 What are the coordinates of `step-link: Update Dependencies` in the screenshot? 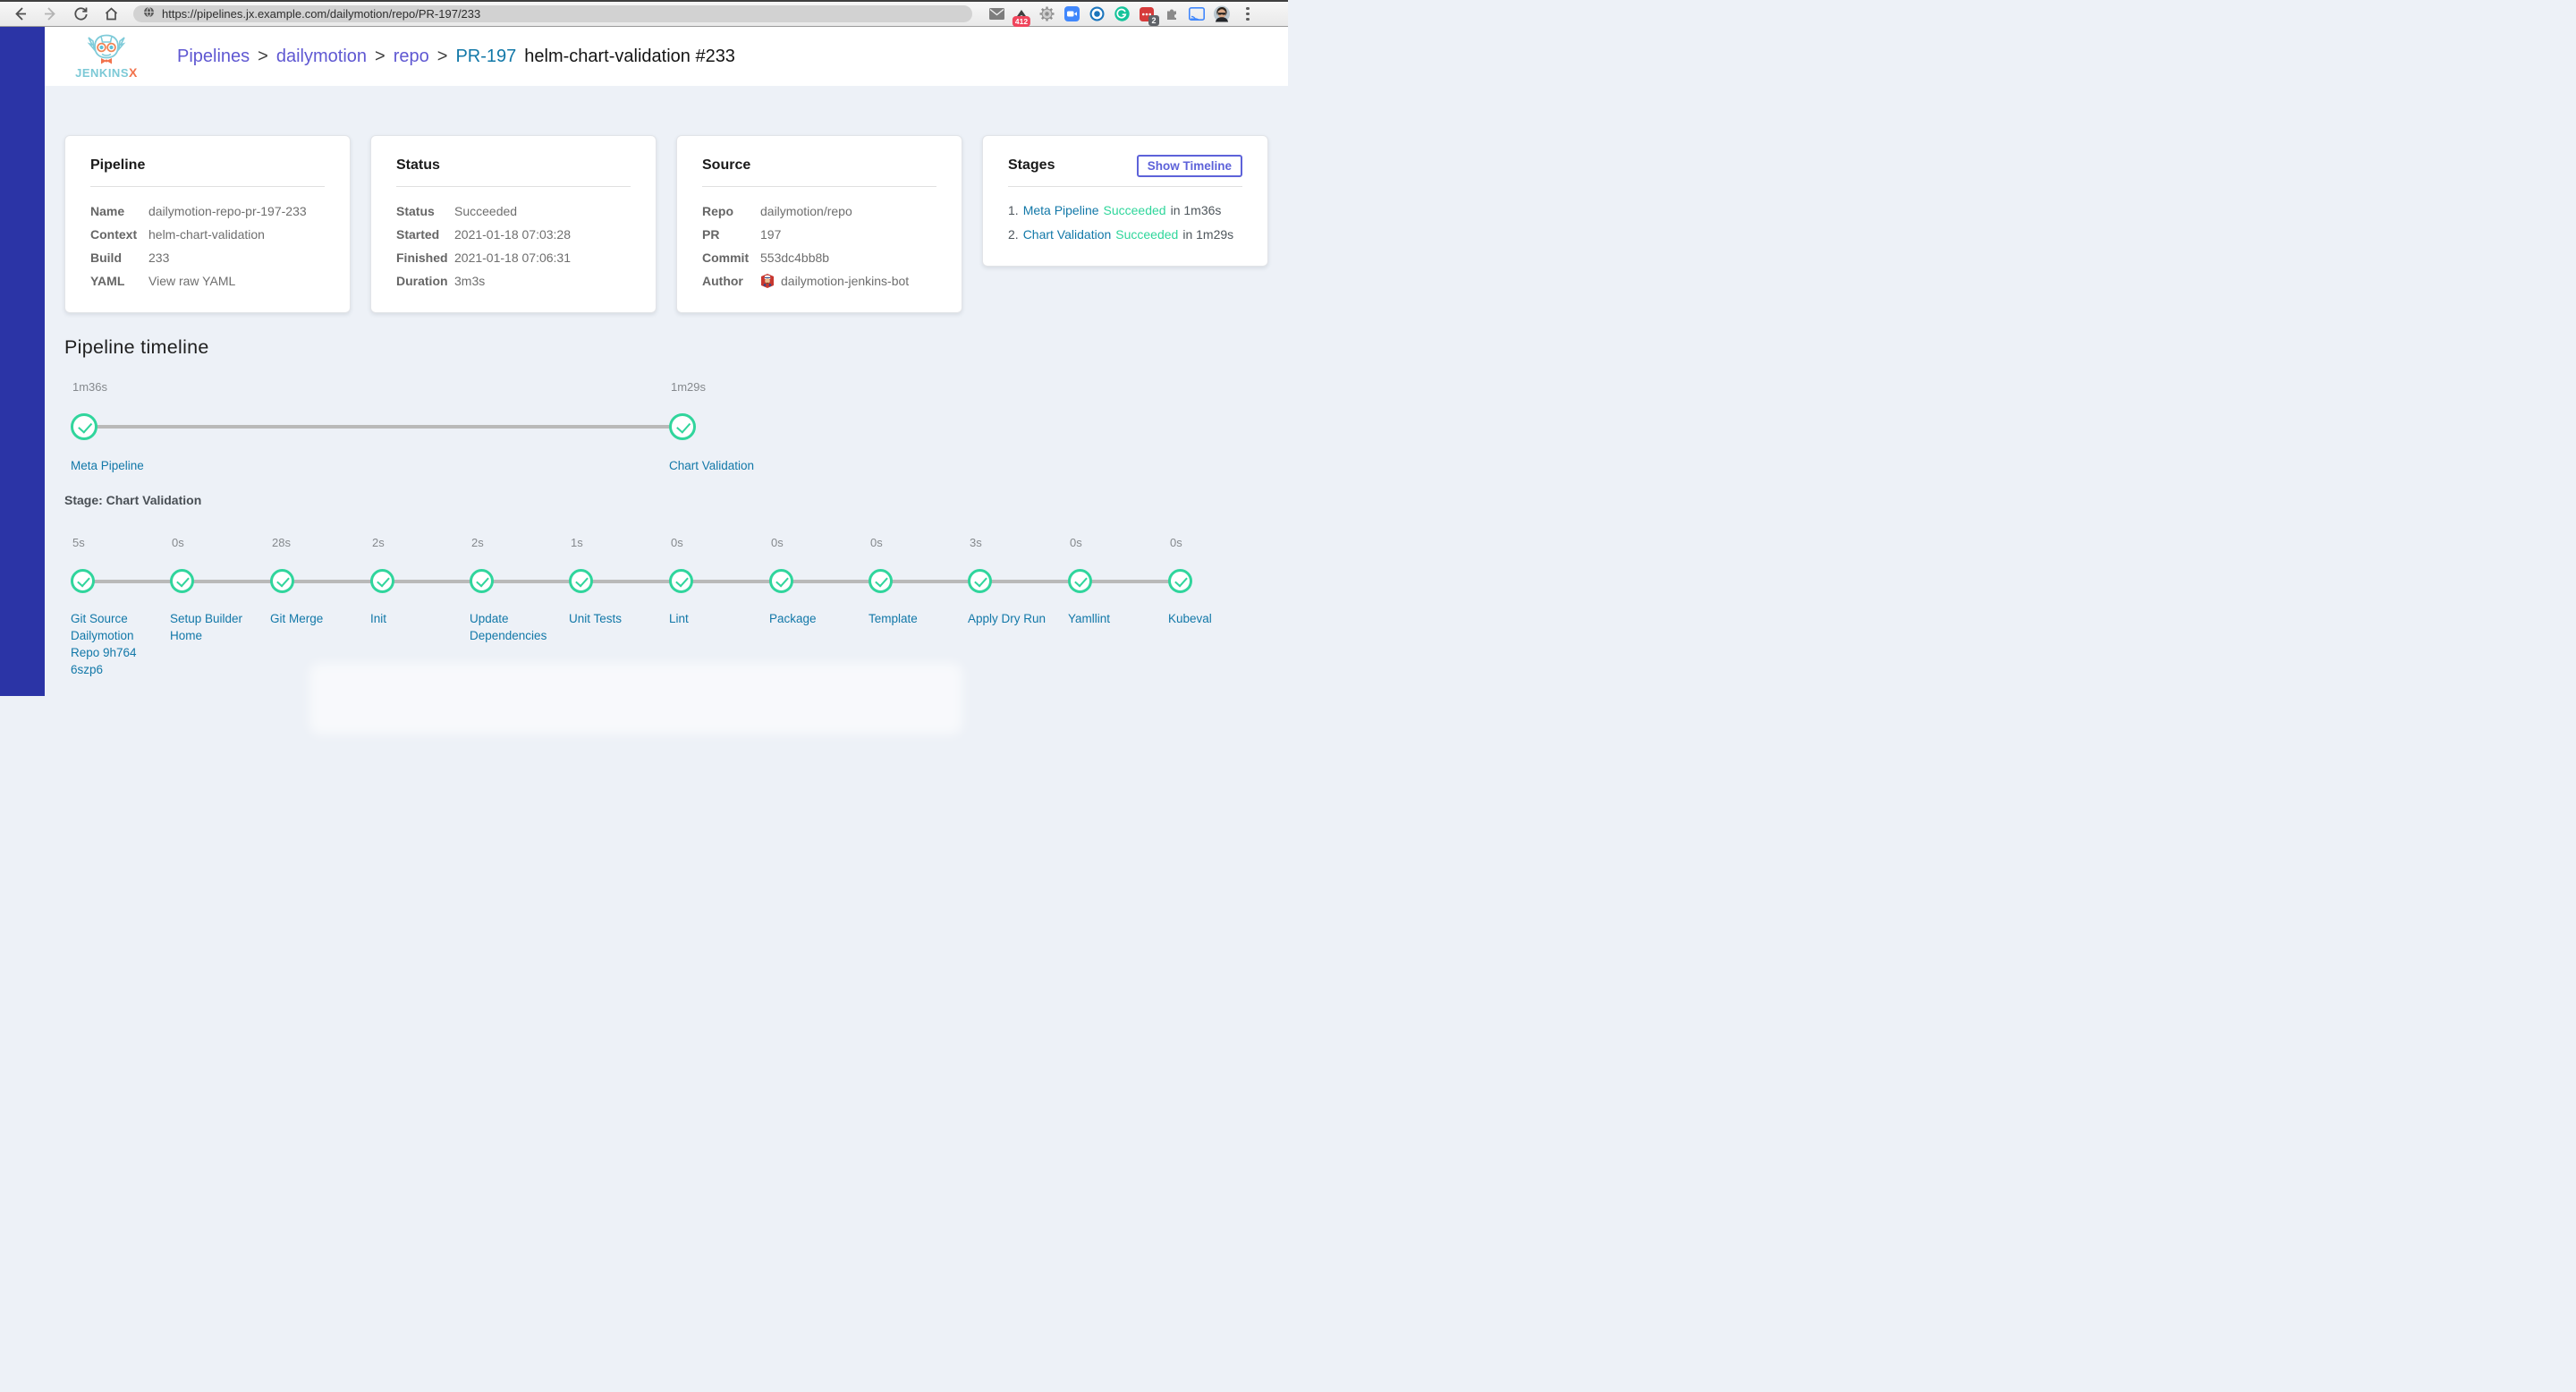 It's located at (516, 627).